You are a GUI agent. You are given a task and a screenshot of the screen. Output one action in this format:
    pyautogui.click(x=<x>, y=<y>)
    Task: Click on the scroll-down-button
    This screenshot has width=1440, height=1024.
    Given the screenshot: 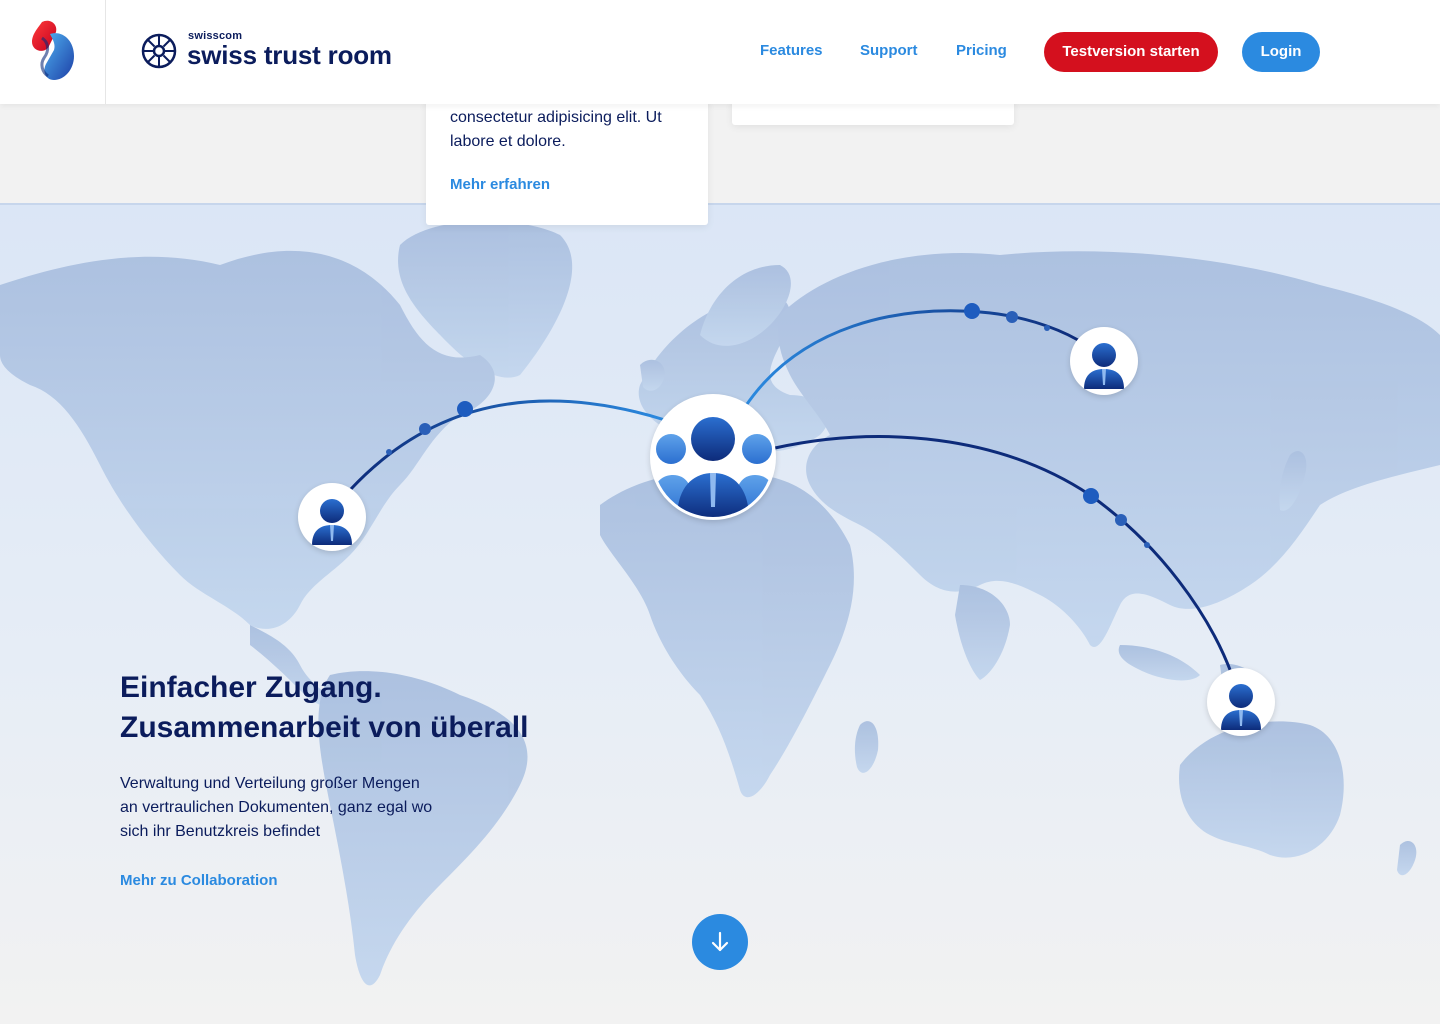 What is the action you would take?
    pyautogui.click(x=720, y=942)
    